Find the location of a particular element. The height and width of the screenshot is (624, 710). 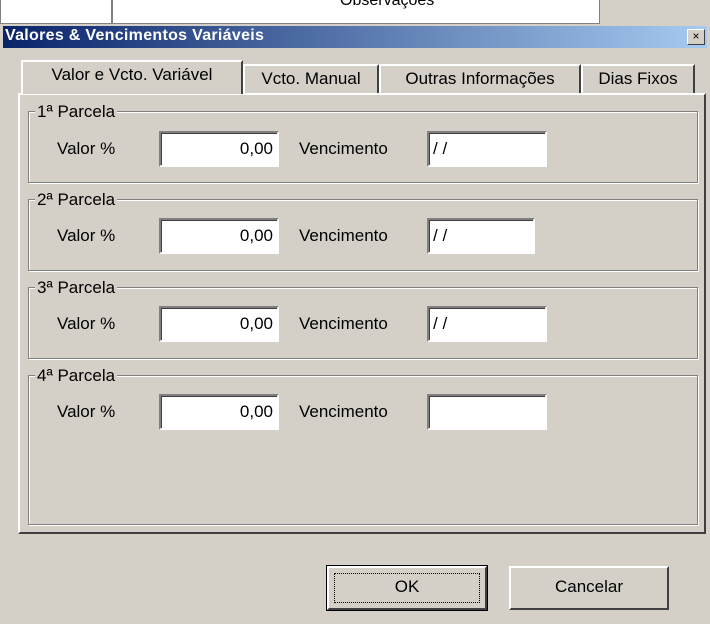

parcela-group-2: 2ª Parcela Valor % 0,00 Vencimento / / is located at coordinates (363, 230).